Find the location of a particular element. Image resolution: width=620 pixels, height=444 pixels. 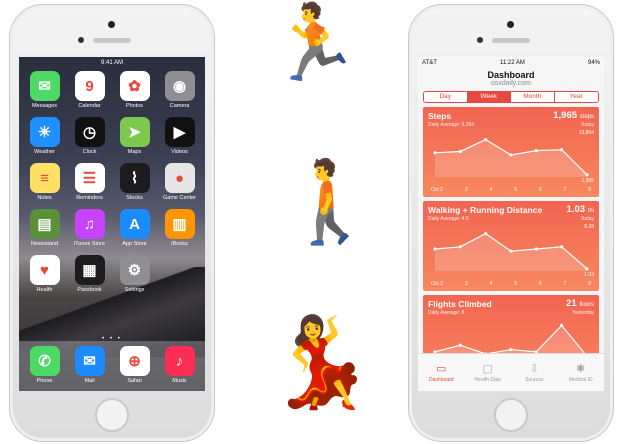

game-center-icon: ● is located at coordinates (179, 178).